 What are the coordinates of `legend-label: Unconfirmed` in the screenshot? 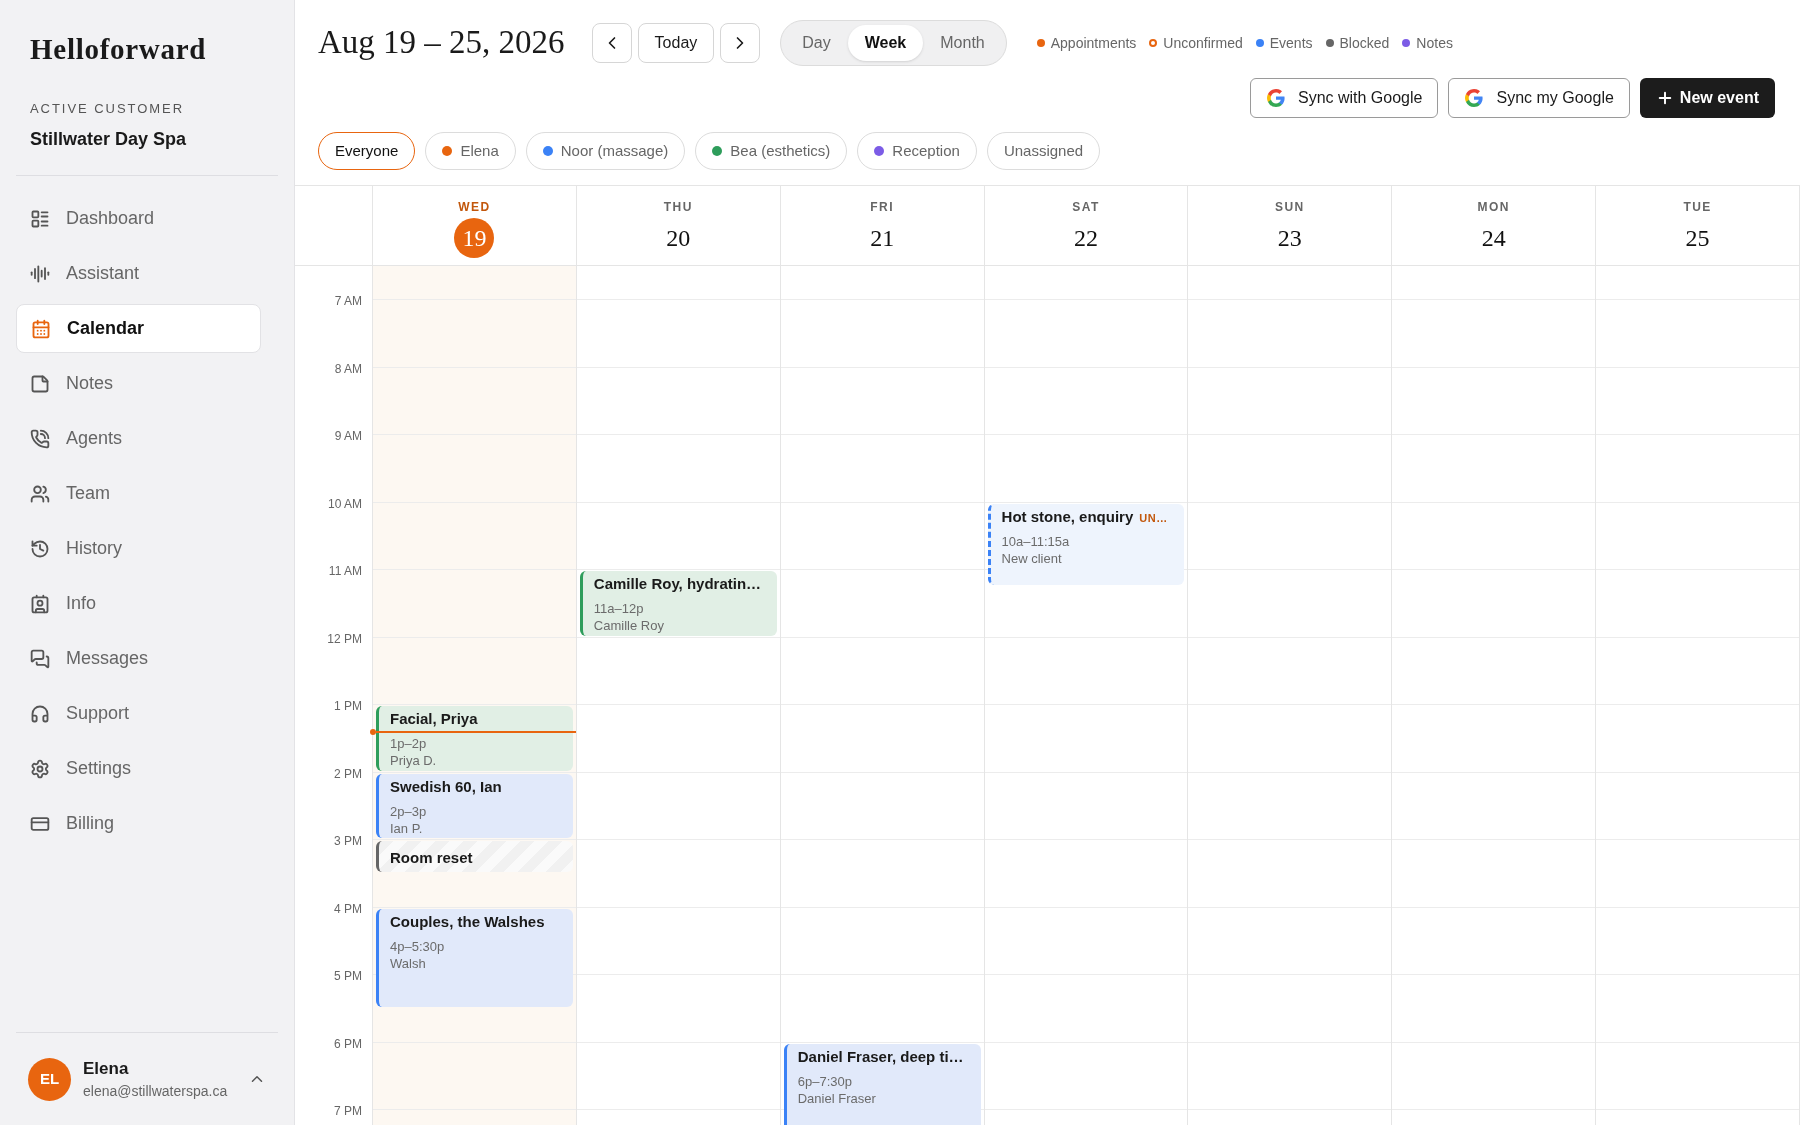 It's located at (1203, 43).